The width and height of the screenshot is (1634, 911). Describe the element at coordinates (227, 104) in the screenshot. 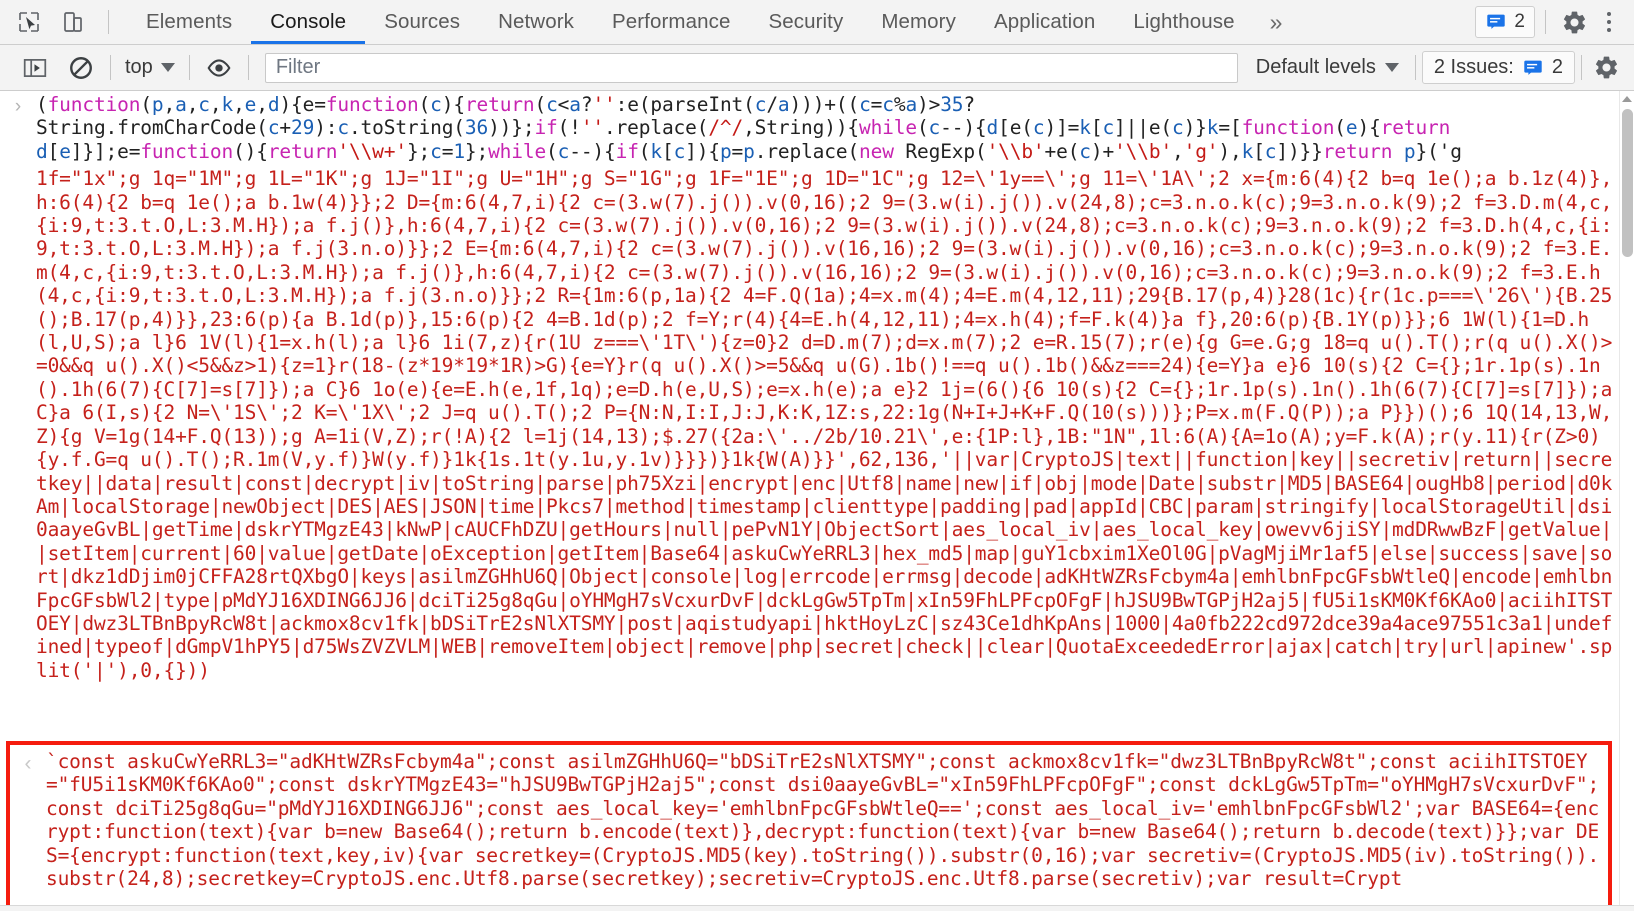

I see `code-token: k` at that location.